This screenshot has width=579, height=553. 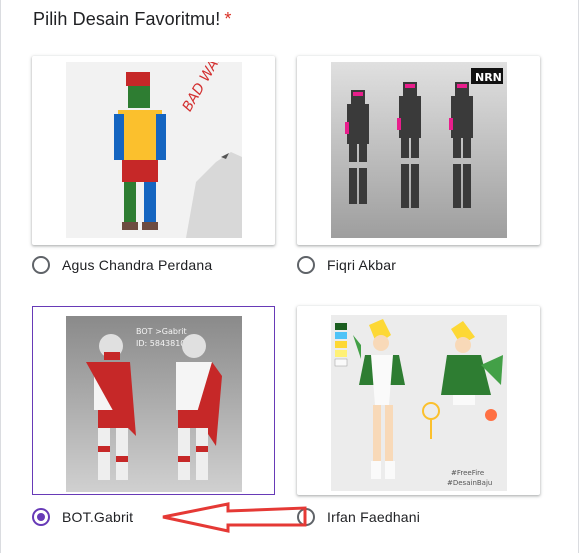 I want to click on required-marker: *, so click(x=228, y=19).